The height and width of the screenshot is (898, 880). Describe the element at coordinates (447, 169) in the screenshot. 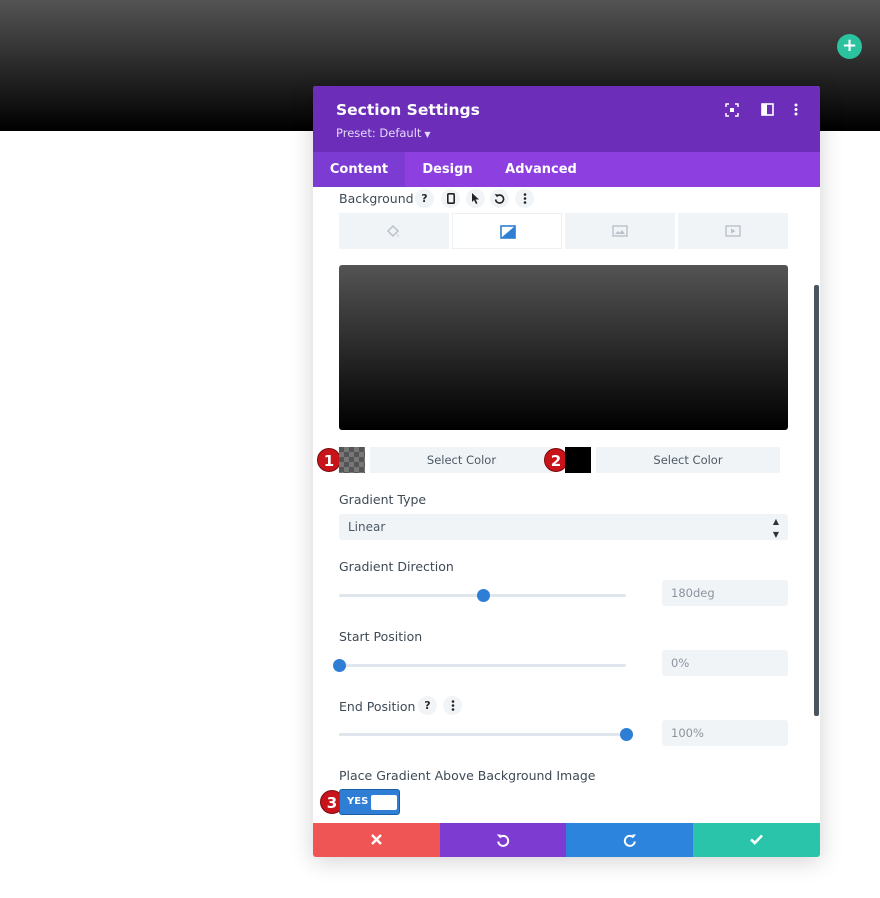

I see `tab-design: Design` at that location.